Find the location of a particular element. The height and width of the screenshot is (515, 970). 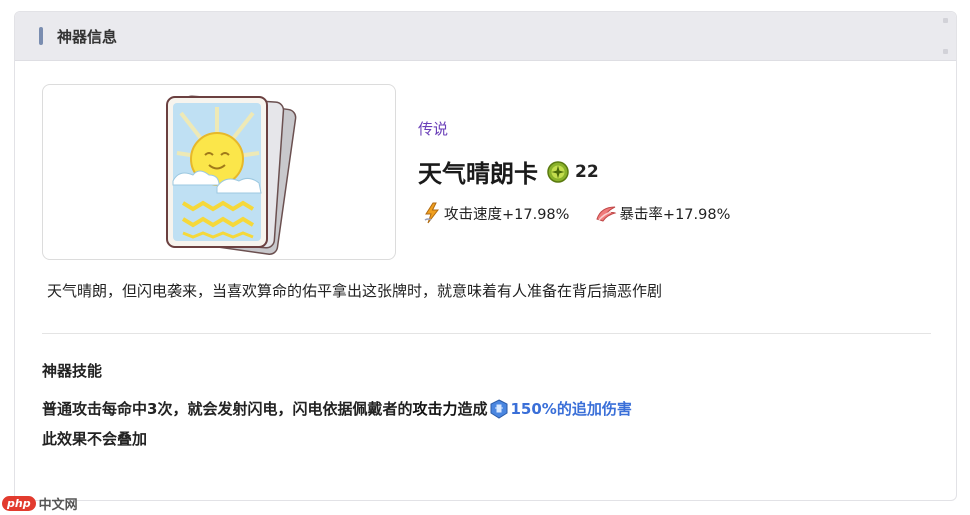

crit-rate-icon is located at coordinates (606, 214).